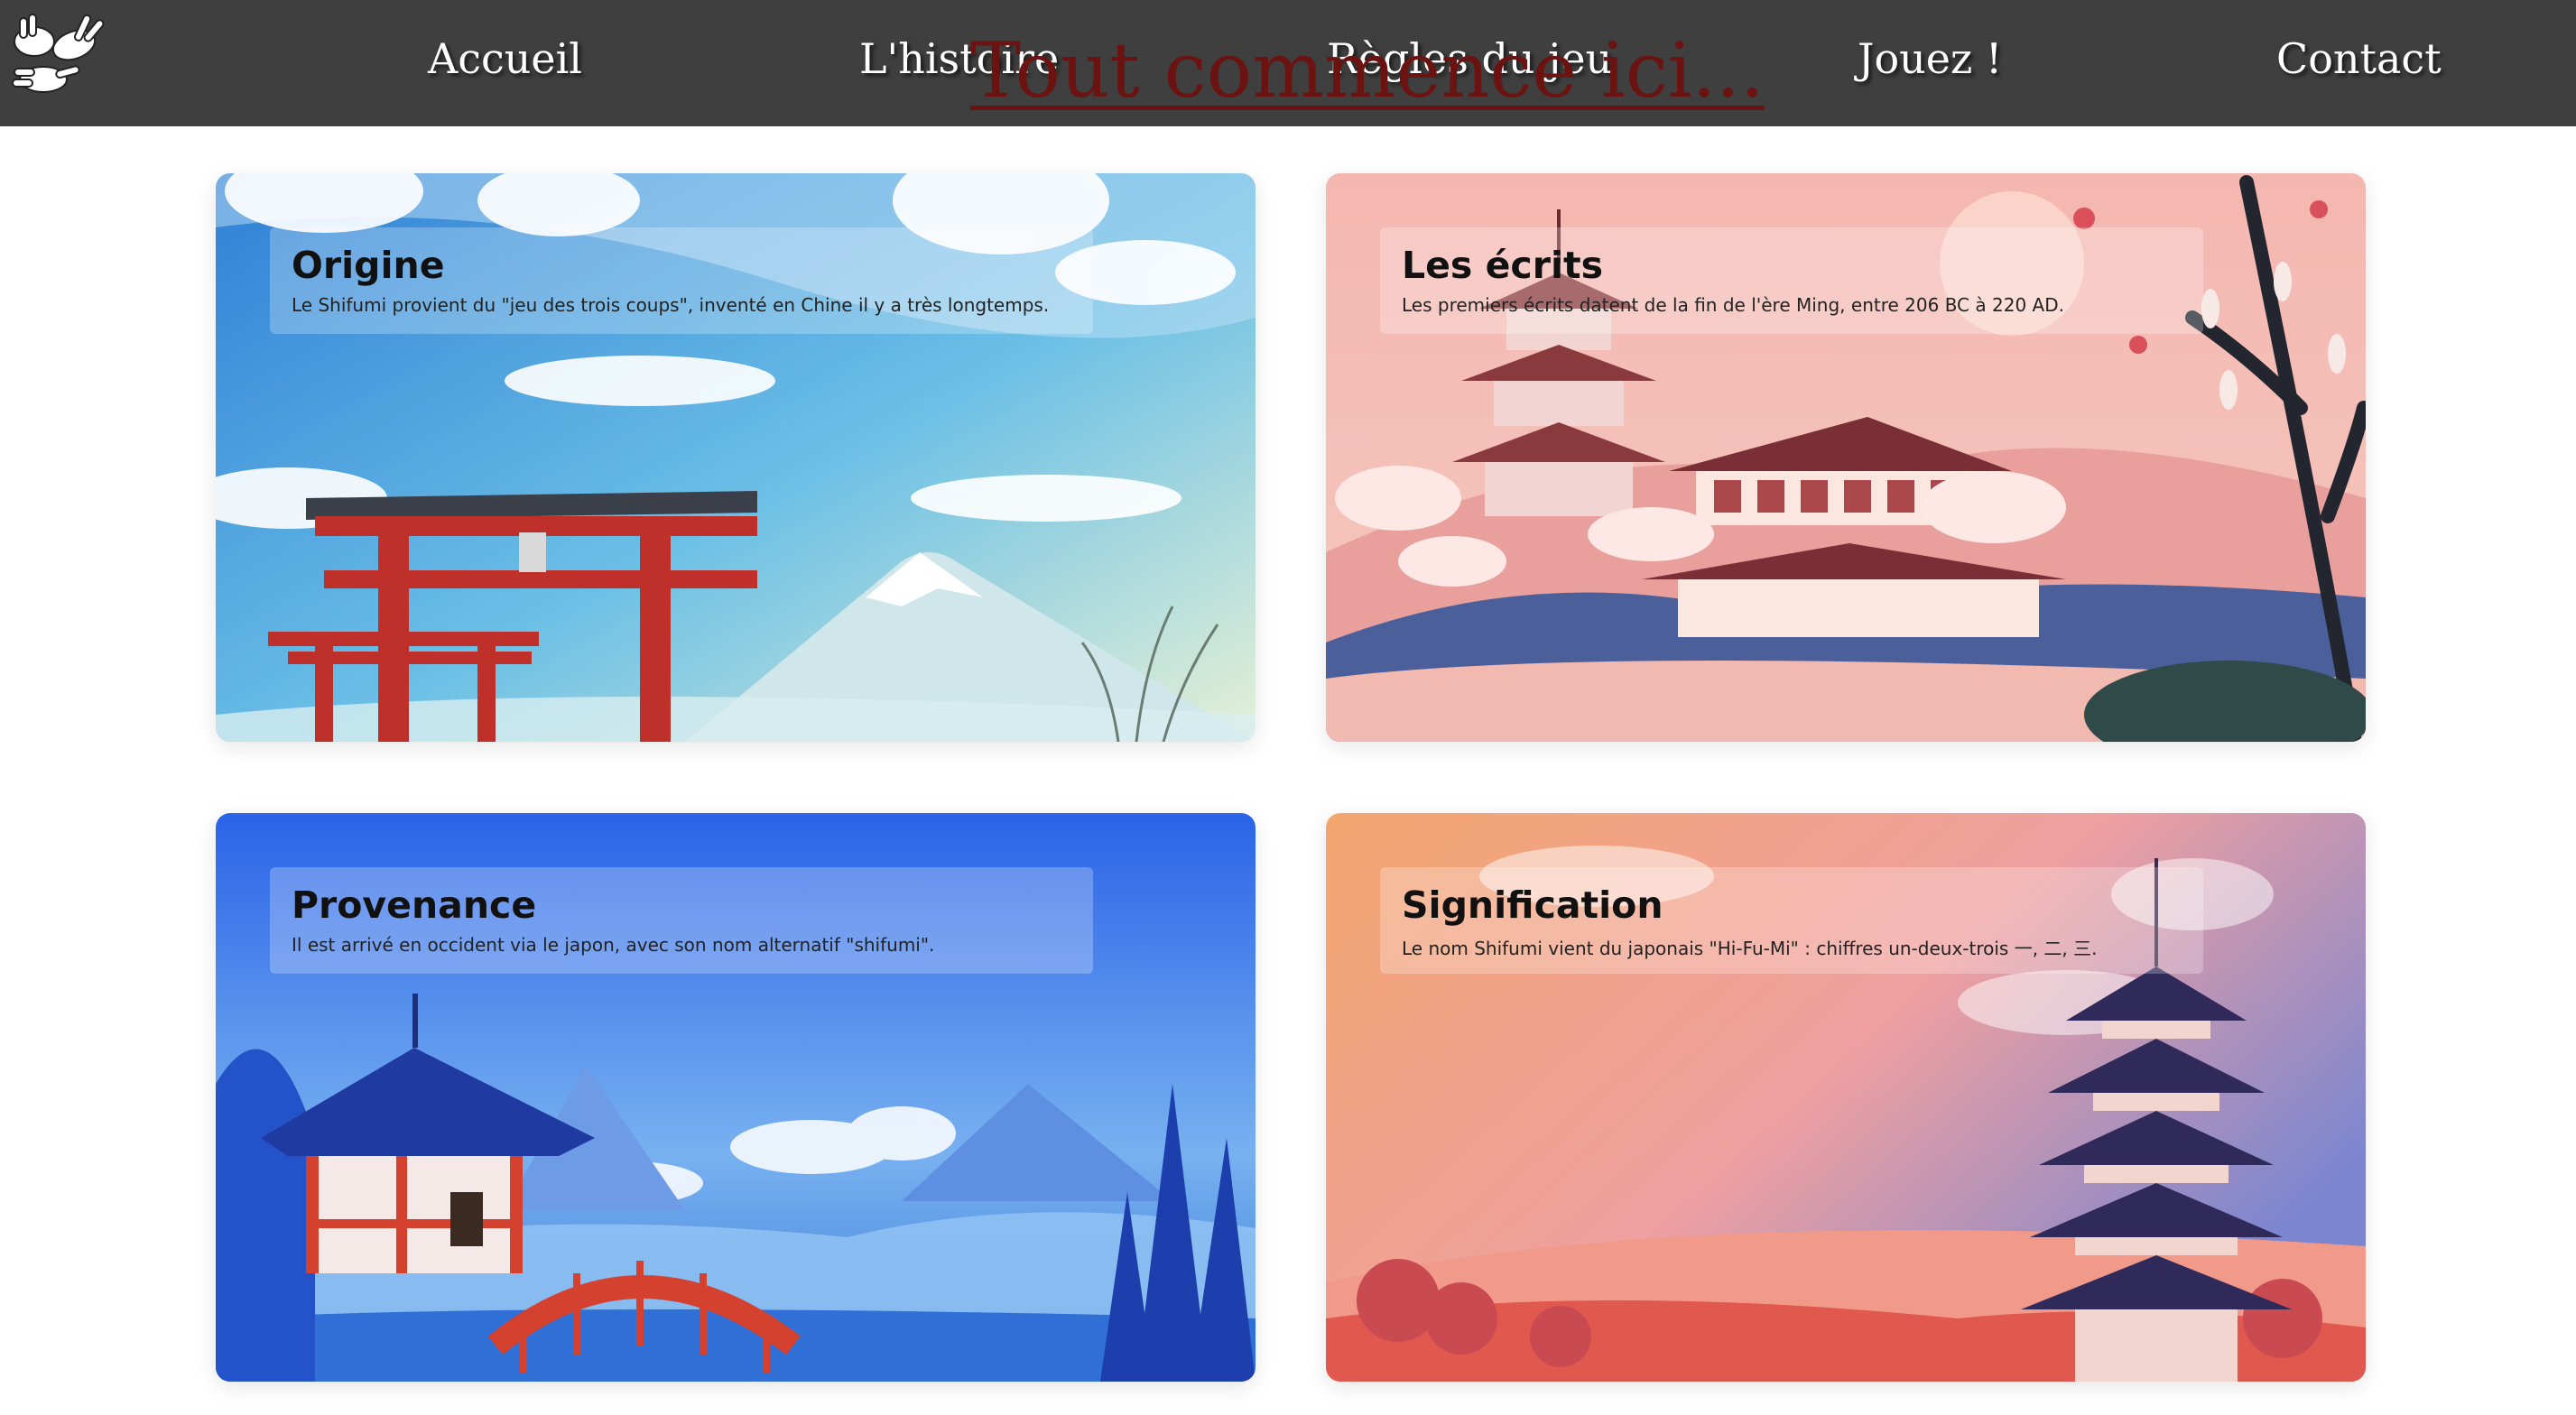 This screenshot has width=2576, height=1415. Describe the element at coordinates (415, 905) in the screenshot. I see `card-title: Provenance` at that location.